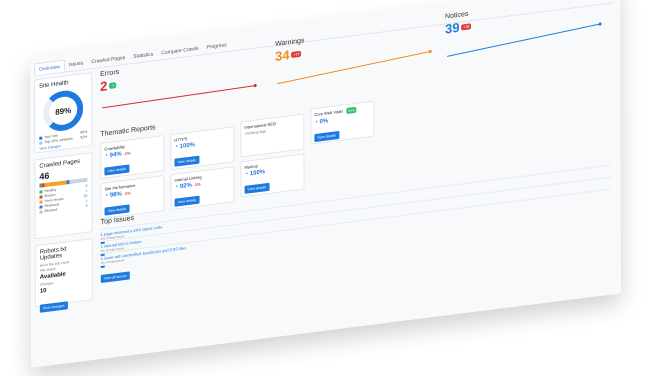 The height and width of the screenshot is (376, 646). I want to click on site-health-title: Site Health, so click(54, 85).